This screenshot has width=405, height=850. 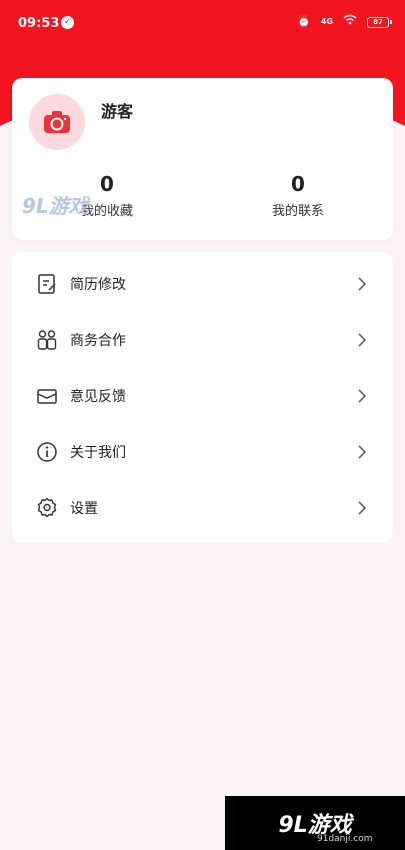 I want to click on camera-icon, so click(x=57, y=122).